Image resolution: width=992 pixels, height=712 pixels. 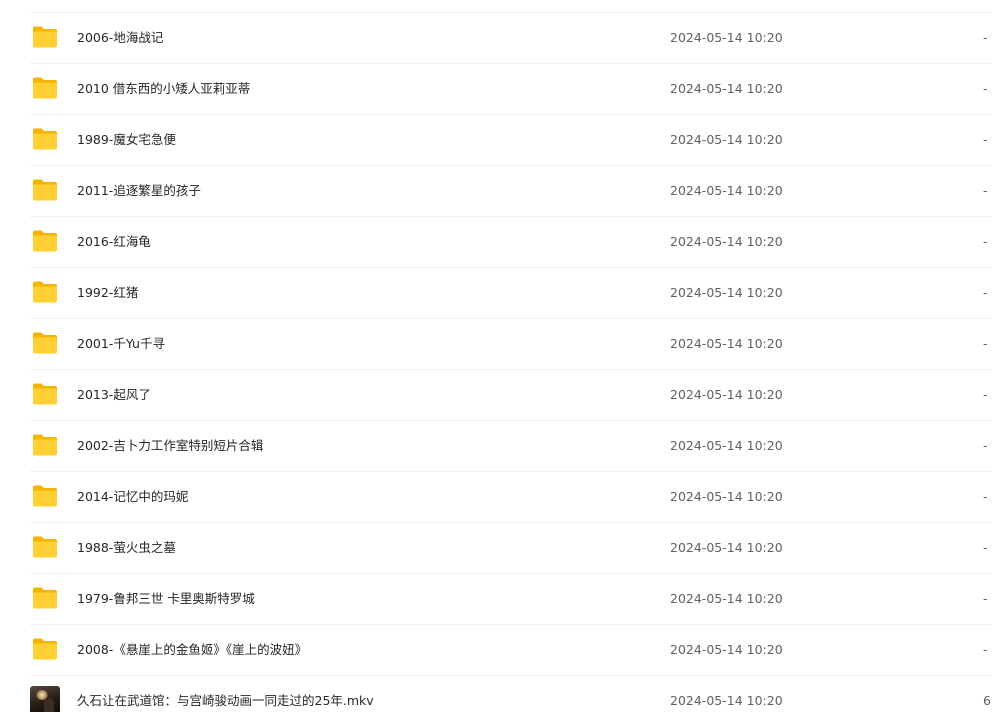 I want to click on file-name: 1988-萤火虫之墓, so click(x=126, y=548).